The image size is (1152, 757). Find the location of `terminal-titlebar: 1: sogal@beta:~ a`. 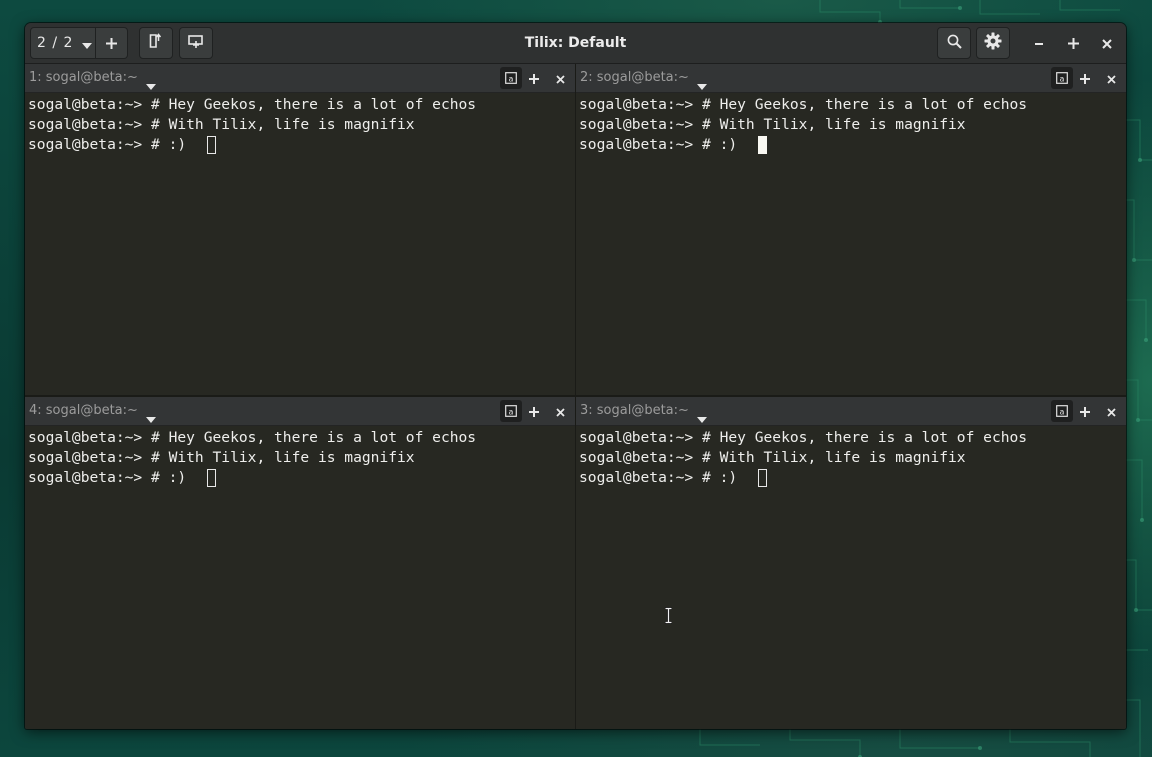

terminal-titlebar: 1: sogal@beta:~ a is located at coordinates (300, 78).